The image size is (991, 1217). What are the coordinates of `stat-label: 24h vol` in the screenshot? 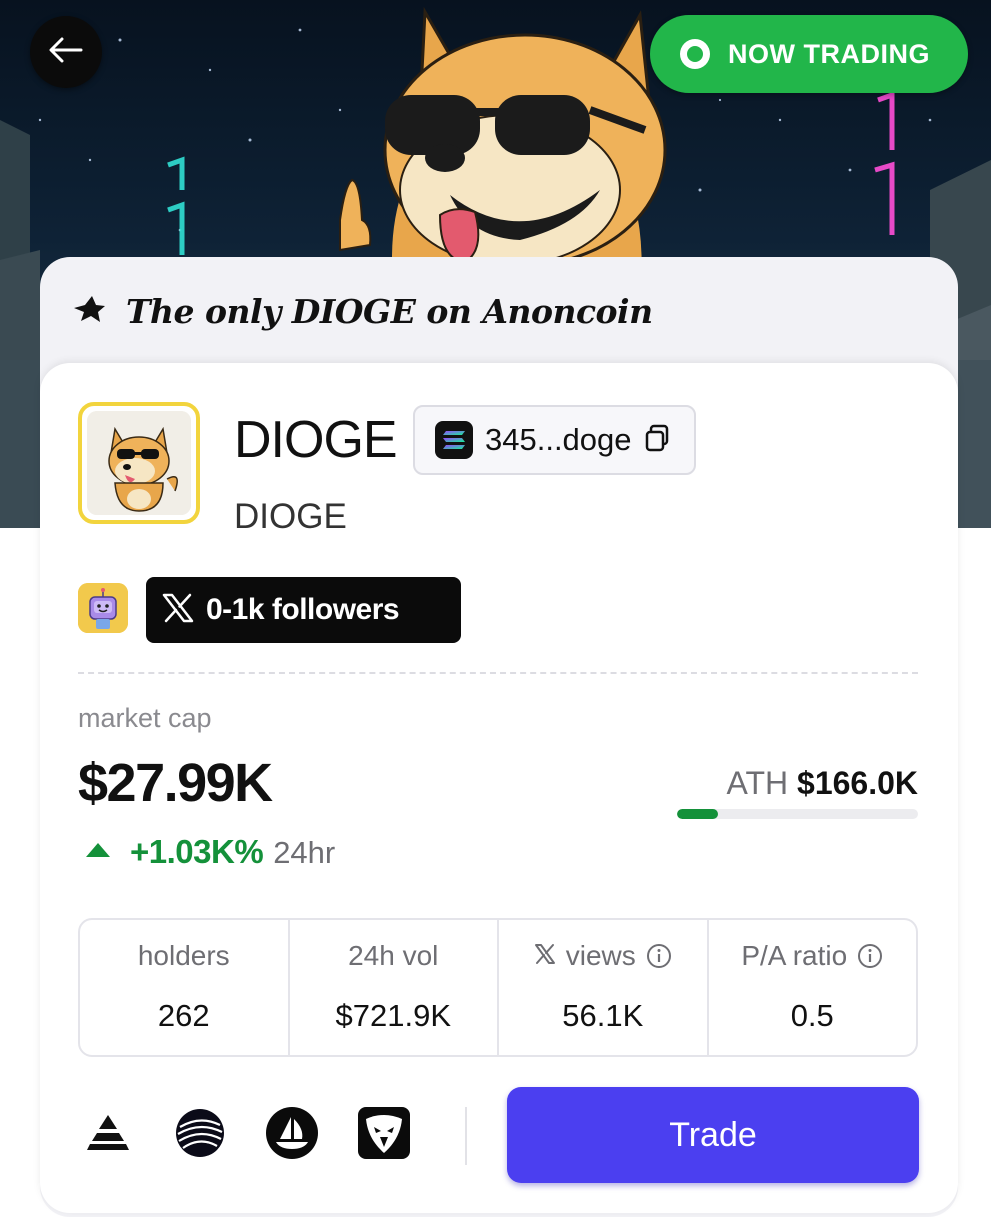 It's located at (393, 955).